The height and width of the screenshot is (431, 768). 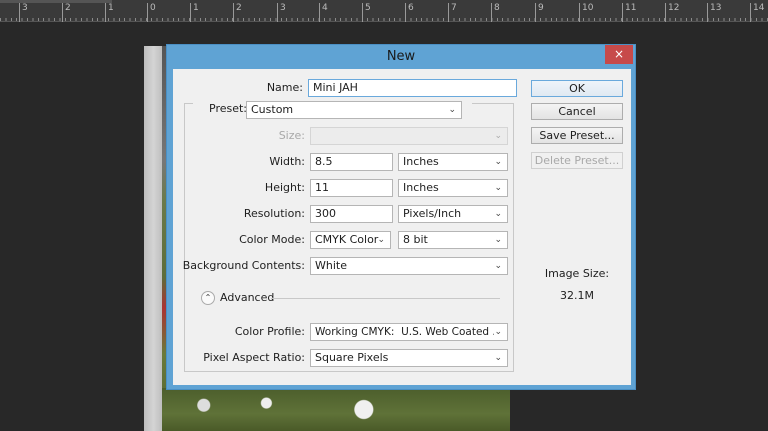 I want to click on ruler-label: 6, so click(x=409, y=12).